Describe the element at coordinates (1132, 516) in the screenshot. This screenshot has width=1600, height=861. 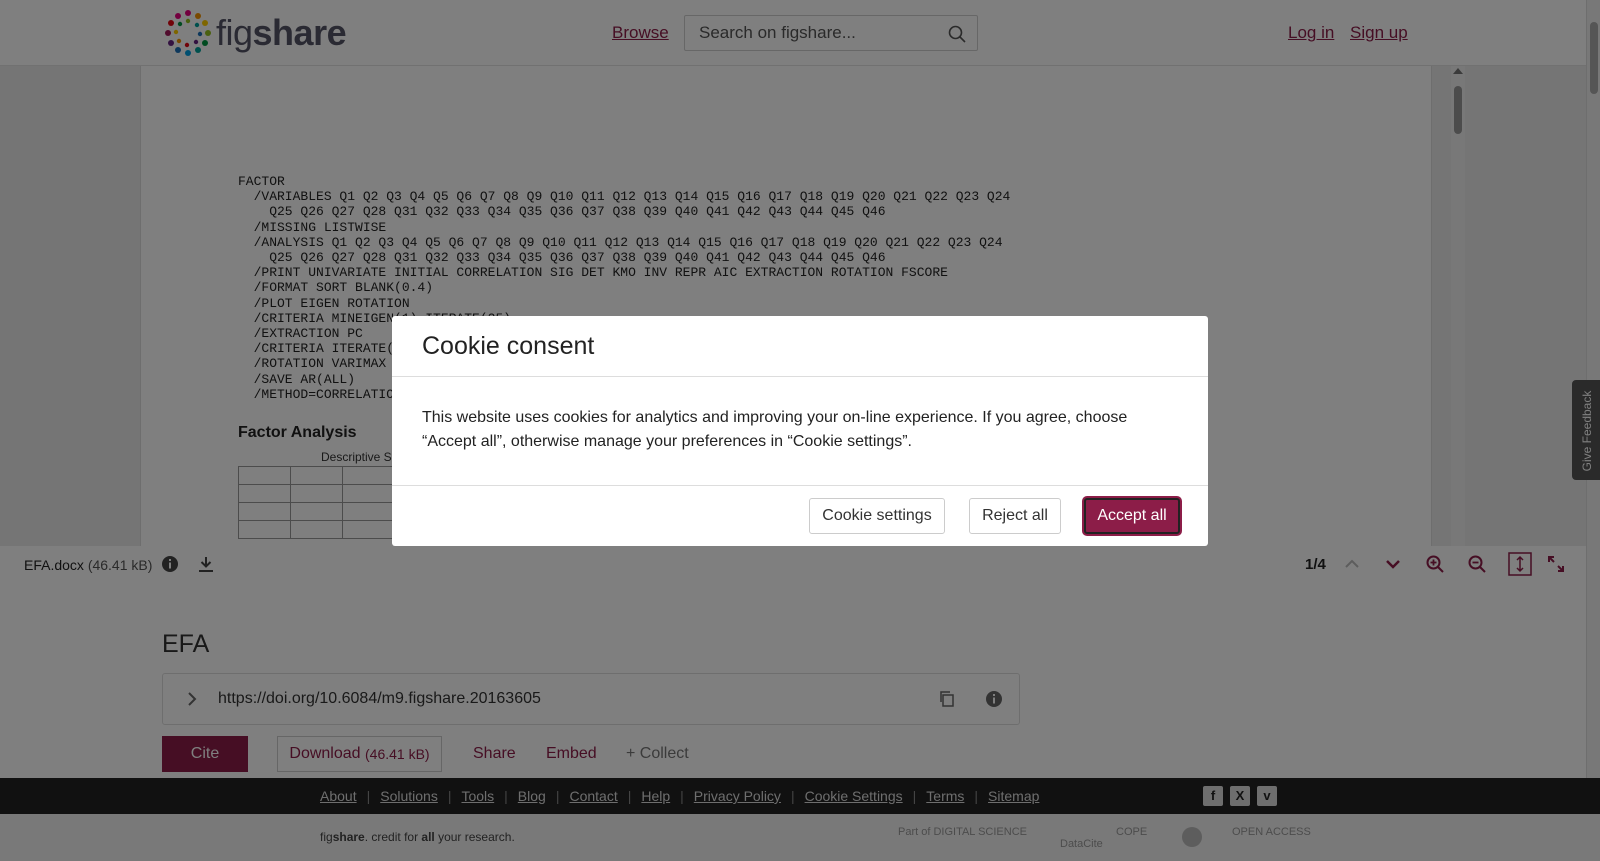
I see `accept-all-button: Accept all` at that location.